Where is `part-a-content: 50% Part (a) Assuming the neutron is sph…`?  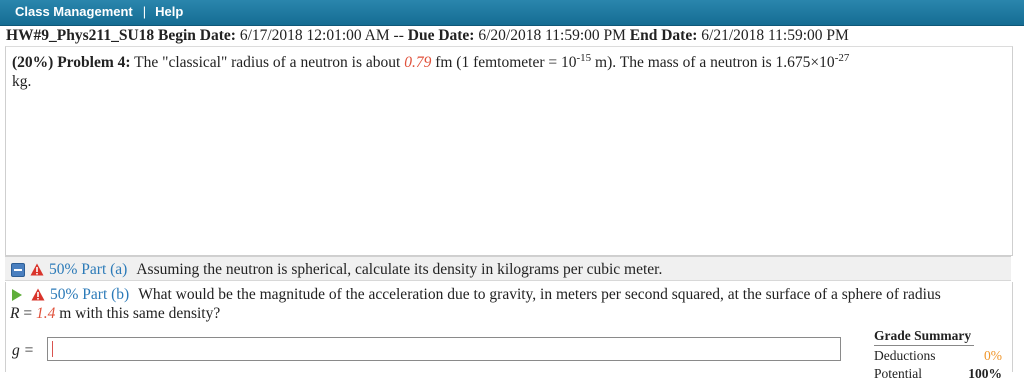
part-a-content: 50% Part (a) Assuming the neutron is sph… is located at coordinates (336, 270).